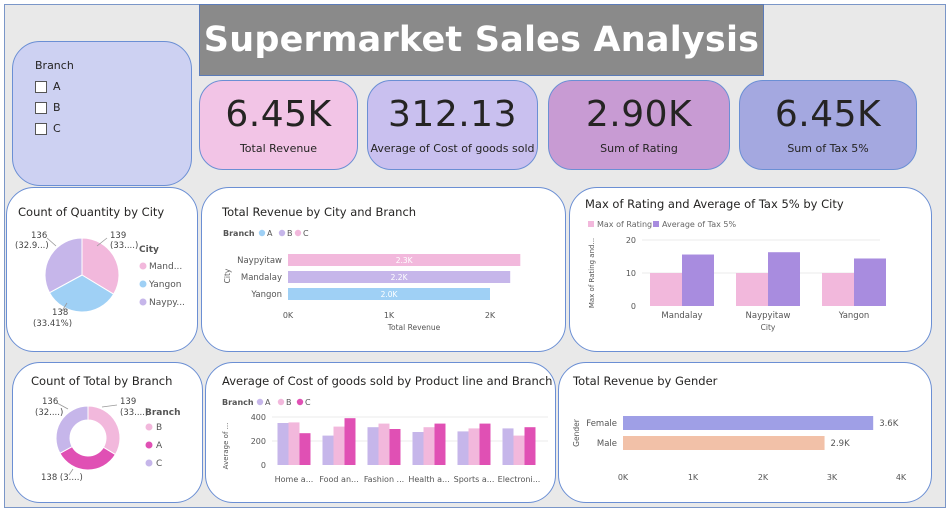  I want to click on kpi-value: 2.90K, so click(639, 114).